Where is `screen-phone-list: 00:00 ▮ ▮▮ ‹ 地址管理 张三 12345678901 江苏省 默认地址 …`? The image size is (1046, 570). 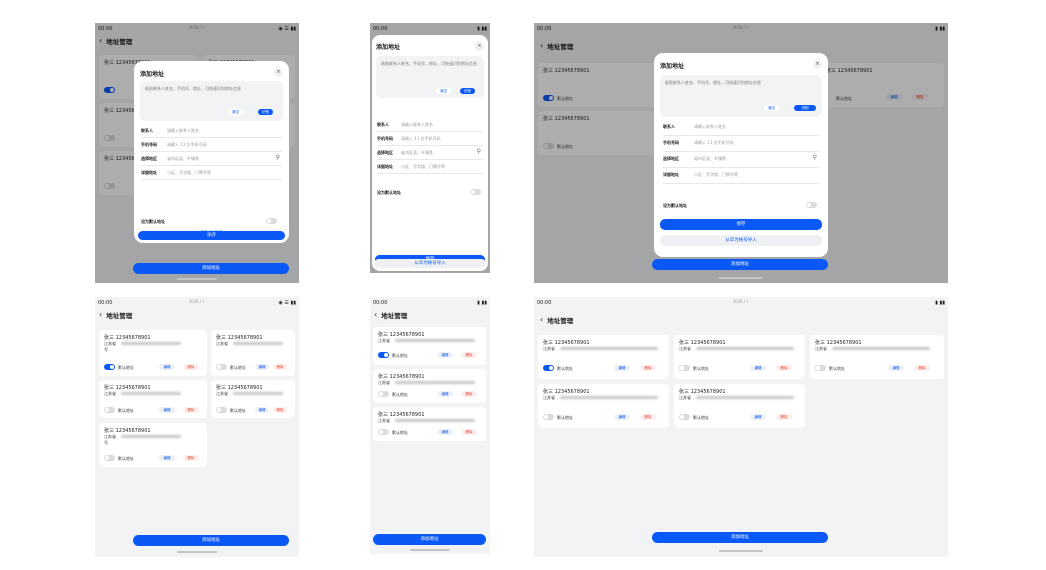 screen-phone-list: 00:00 ▮ ▮▮ ‹ 地址管理 张三 12345678901 江苏省 默认地址 … is located at coordinates (430, 425).